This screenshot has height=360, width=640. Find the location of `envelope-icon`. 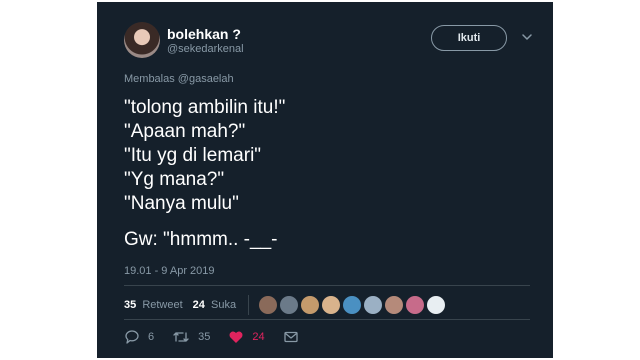

envelope-icon is located at coordinates (290, 337).